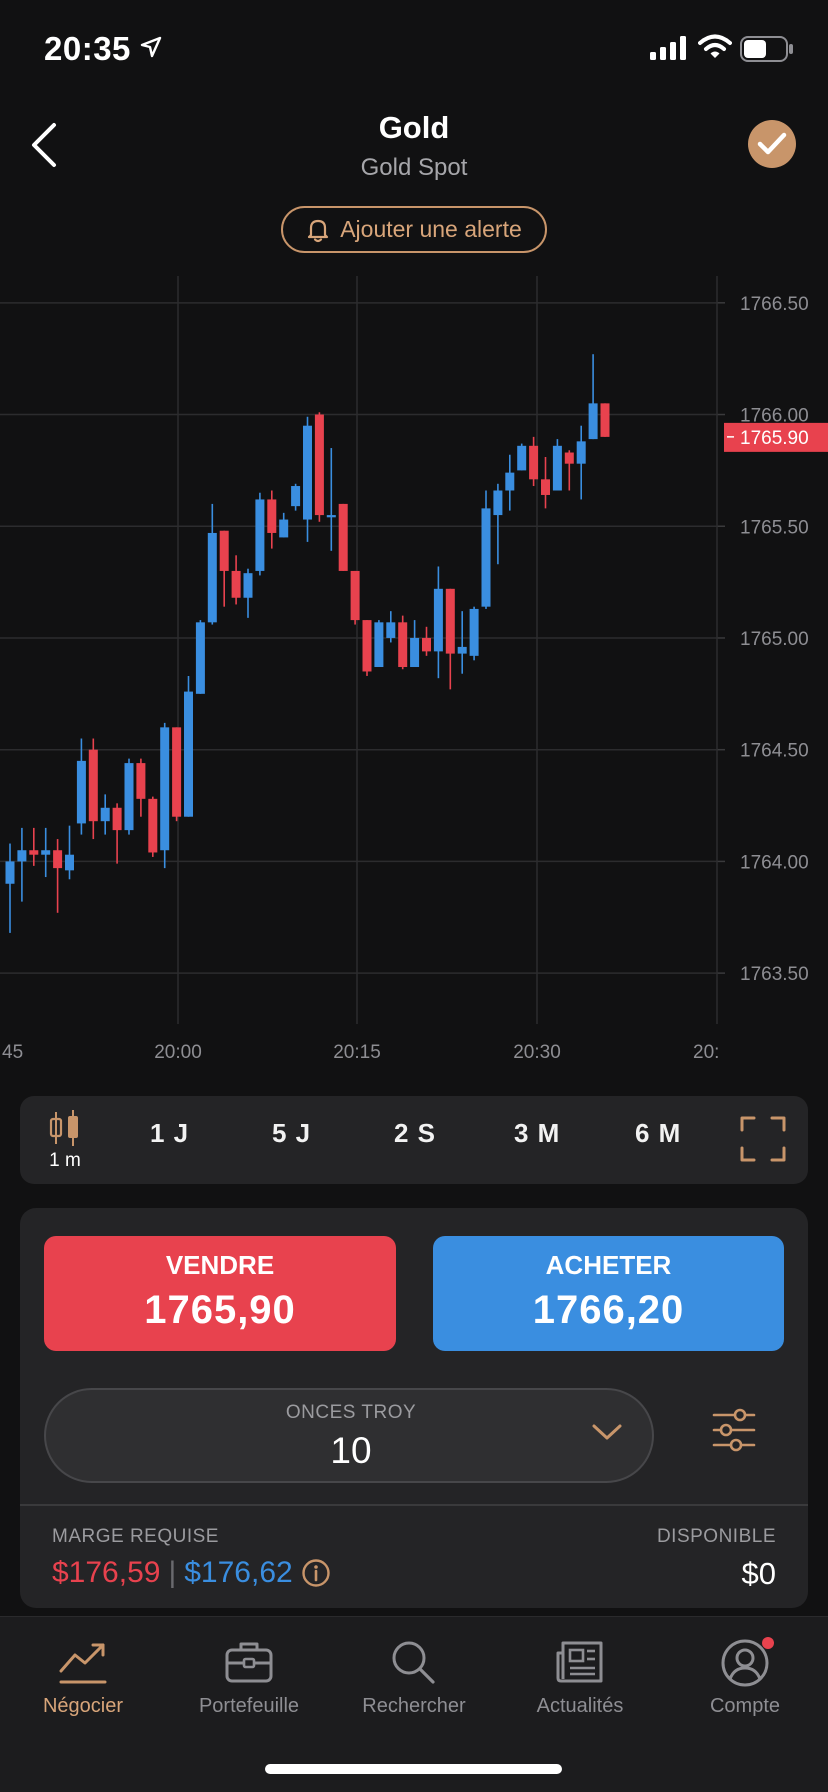 This screenshot has width=828, height=1792. What do you see at coordinates (178, 1052) in the screenshot?
I see `x-tick-label: 20:00` at bounding box center [178, 1052].